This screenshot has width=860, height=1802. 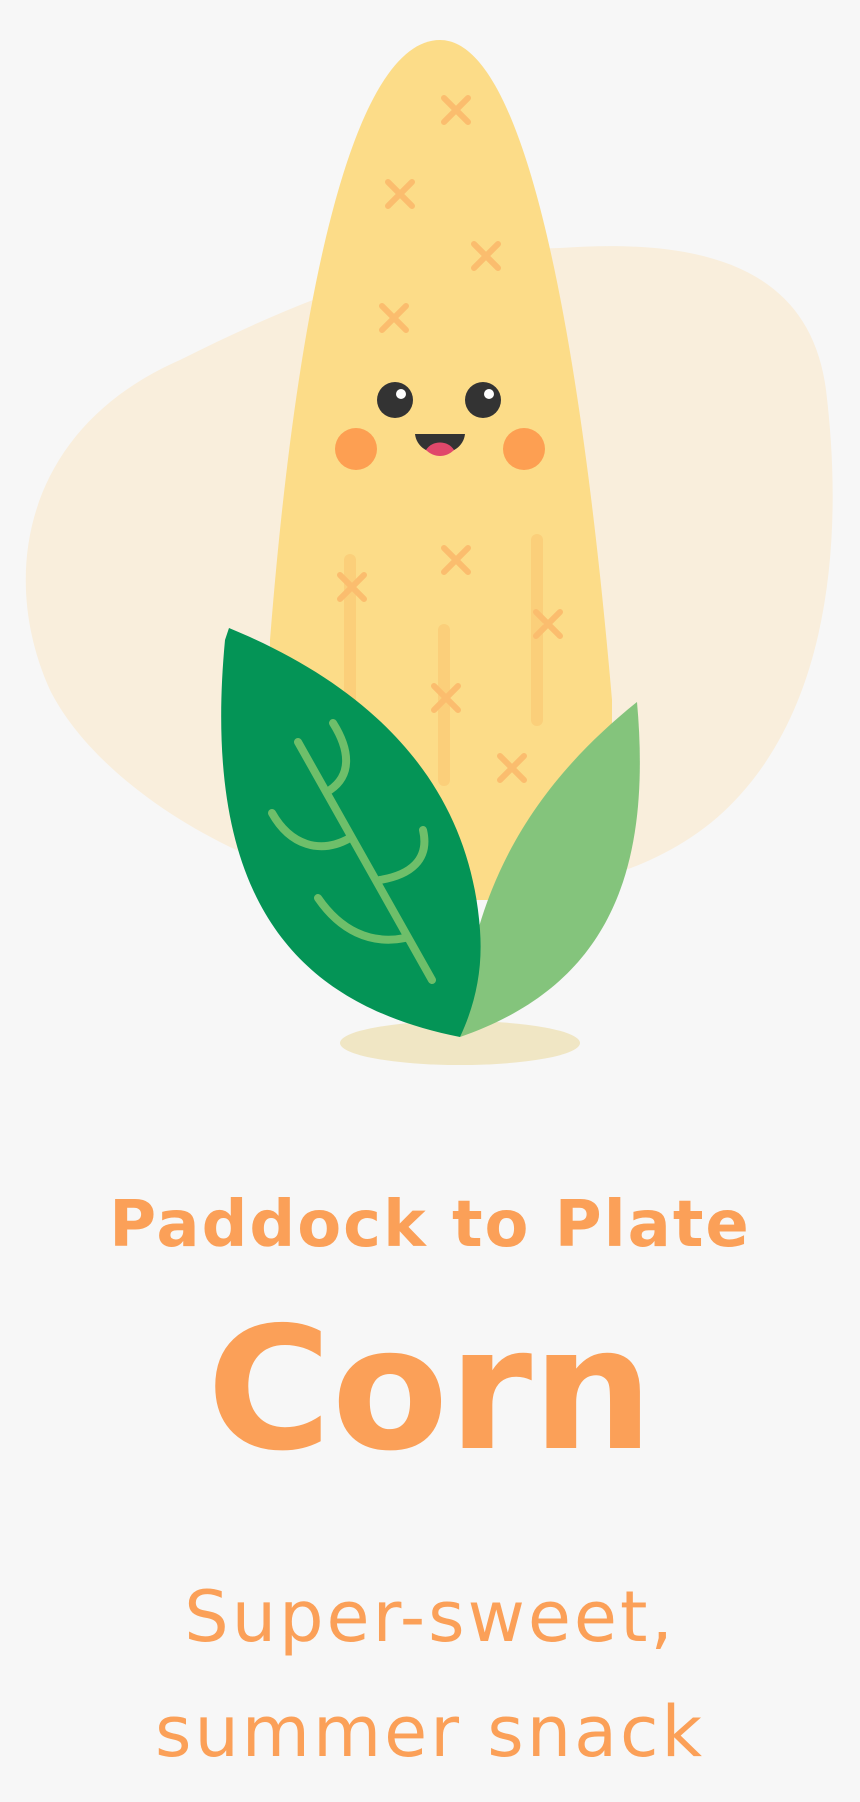 I want to click on hero-tagline-line1: Super-sweet,, so click(x=430, y=1617).